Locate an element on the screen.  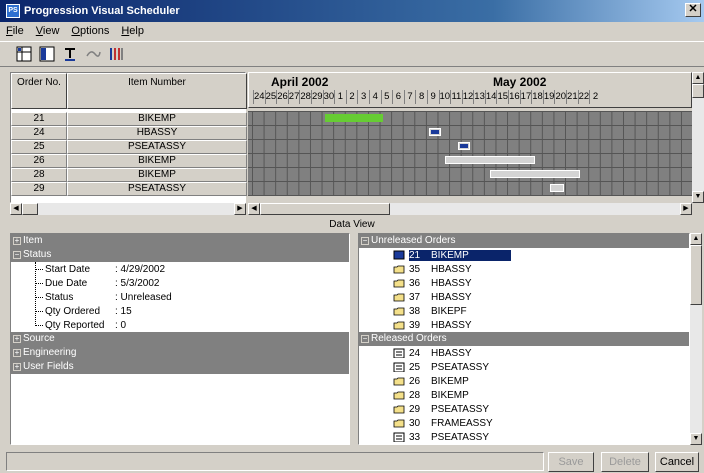
list-item: 37 HBASSY is located at coordinates (524, 297).